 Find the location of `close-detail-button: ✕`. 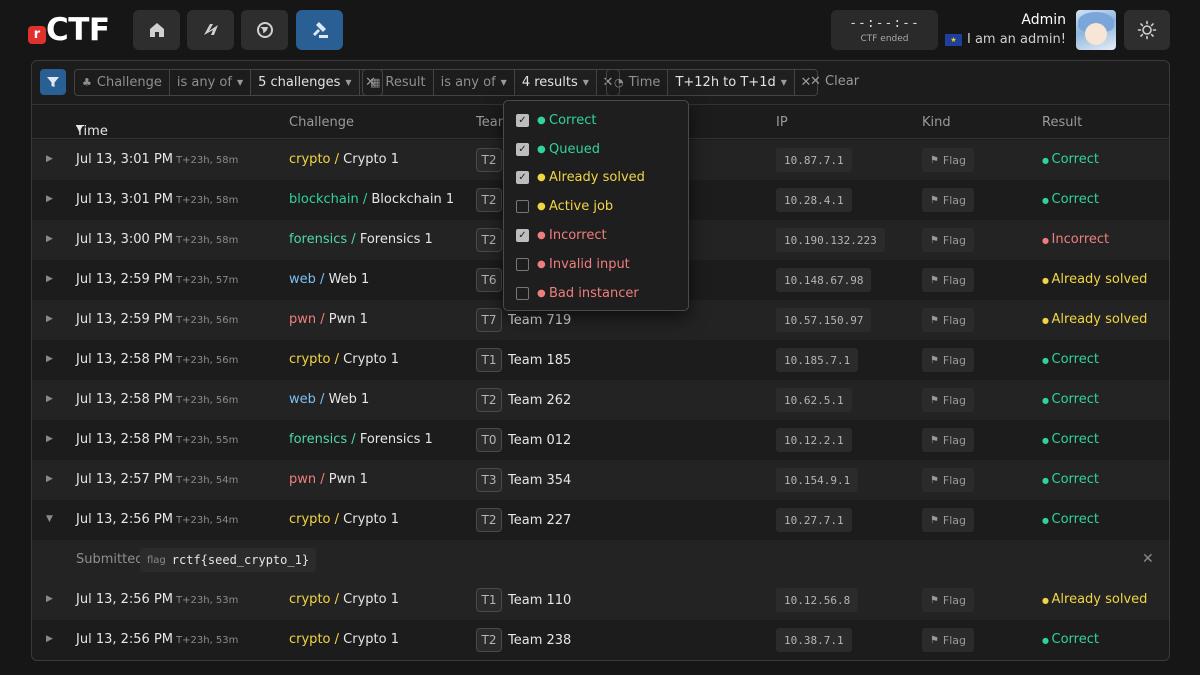

close-detail-button: ✕ is located at coordinates (1148, 559).